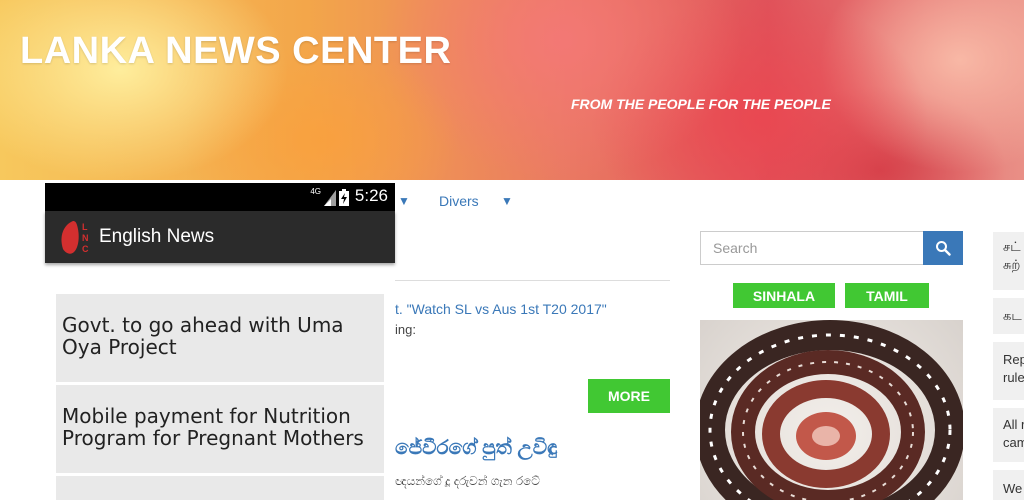 The width and height of the screenshot is (1024, 500). I want to click on news-card: Govt. to go ahead with Uma Oya Project, so click(220, 338).